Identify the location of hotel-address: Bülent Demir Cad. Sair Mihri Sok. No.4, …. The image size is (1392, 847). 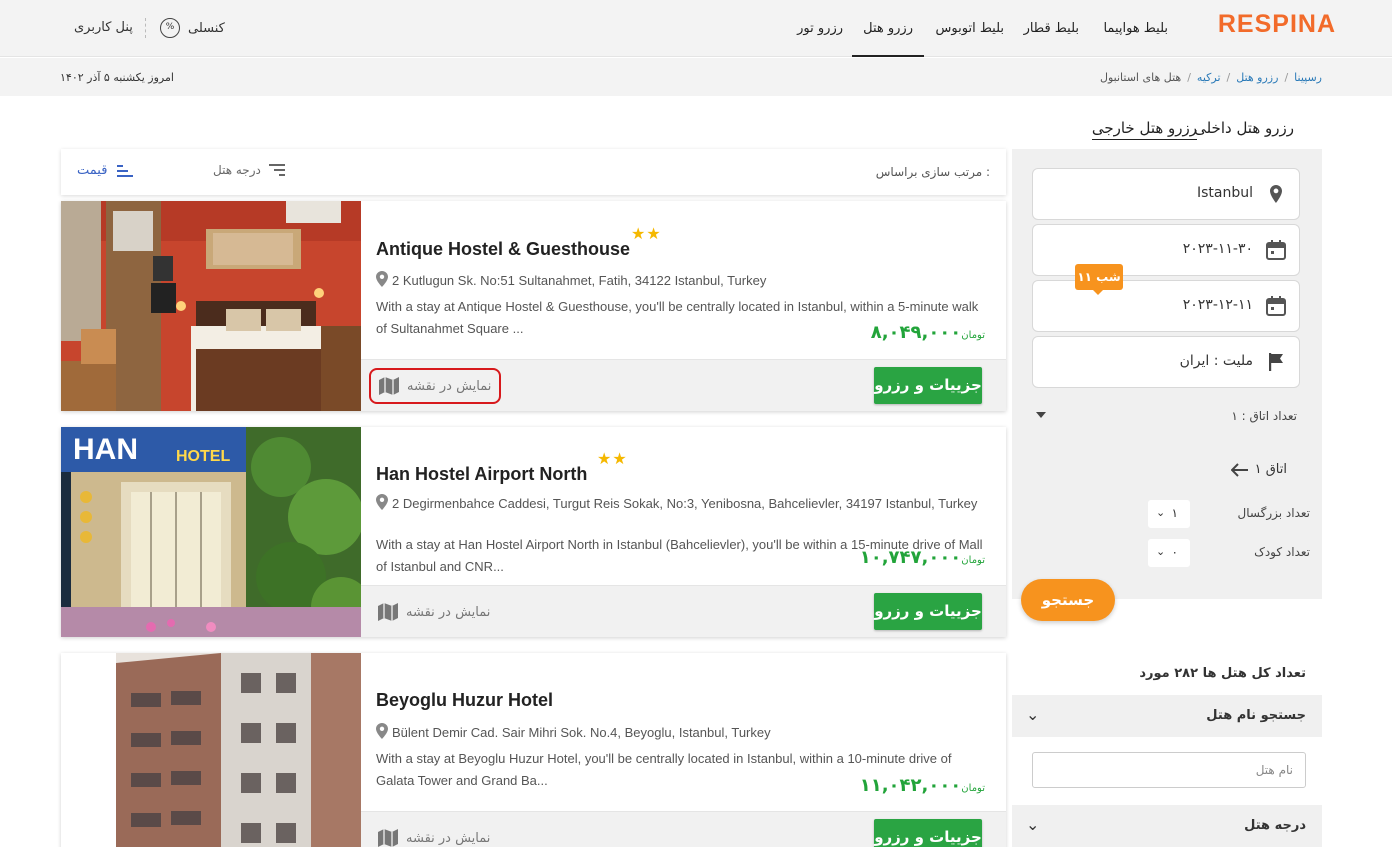
(683, 732).